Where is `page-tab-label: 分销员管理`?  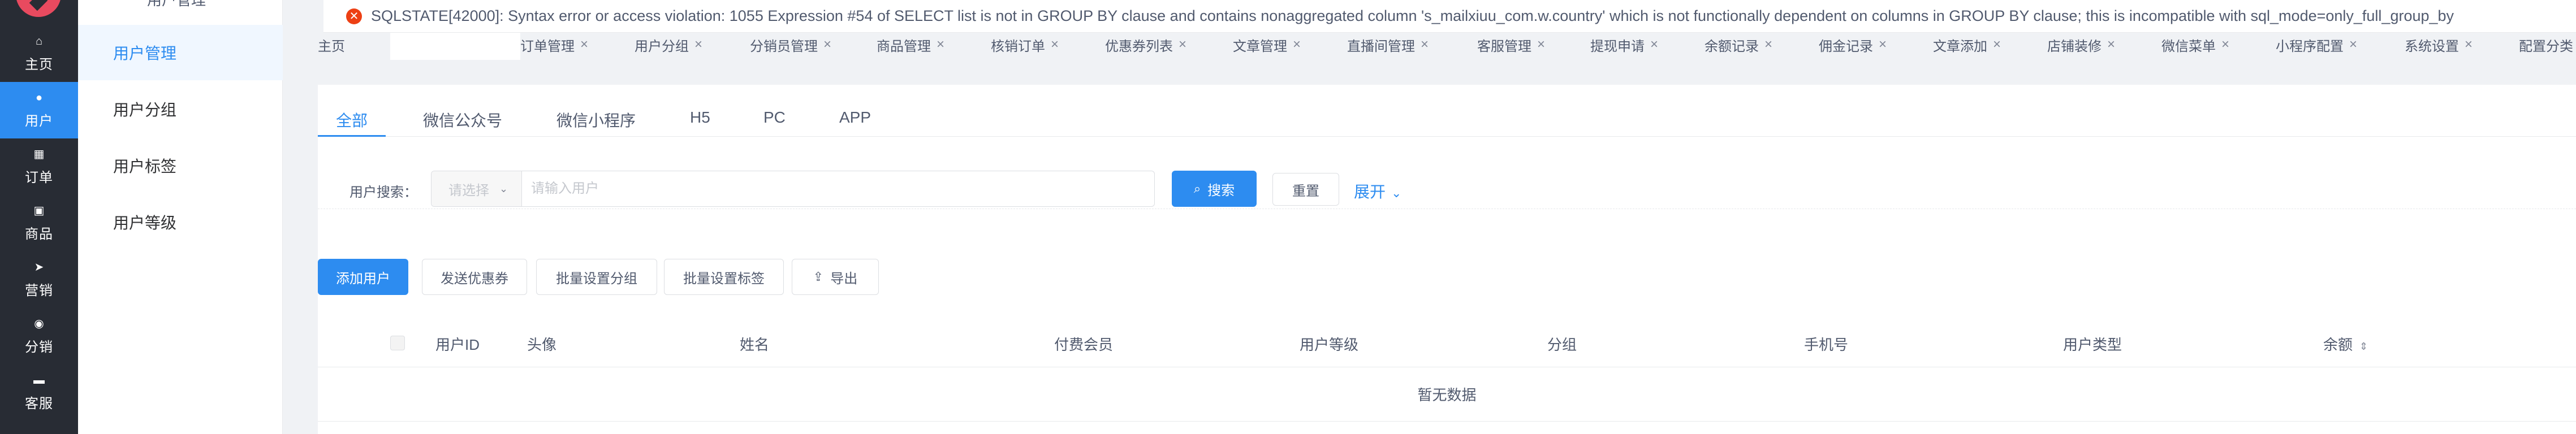
page-tab-label: 分销员管理 is located at coordinates (784, 46).